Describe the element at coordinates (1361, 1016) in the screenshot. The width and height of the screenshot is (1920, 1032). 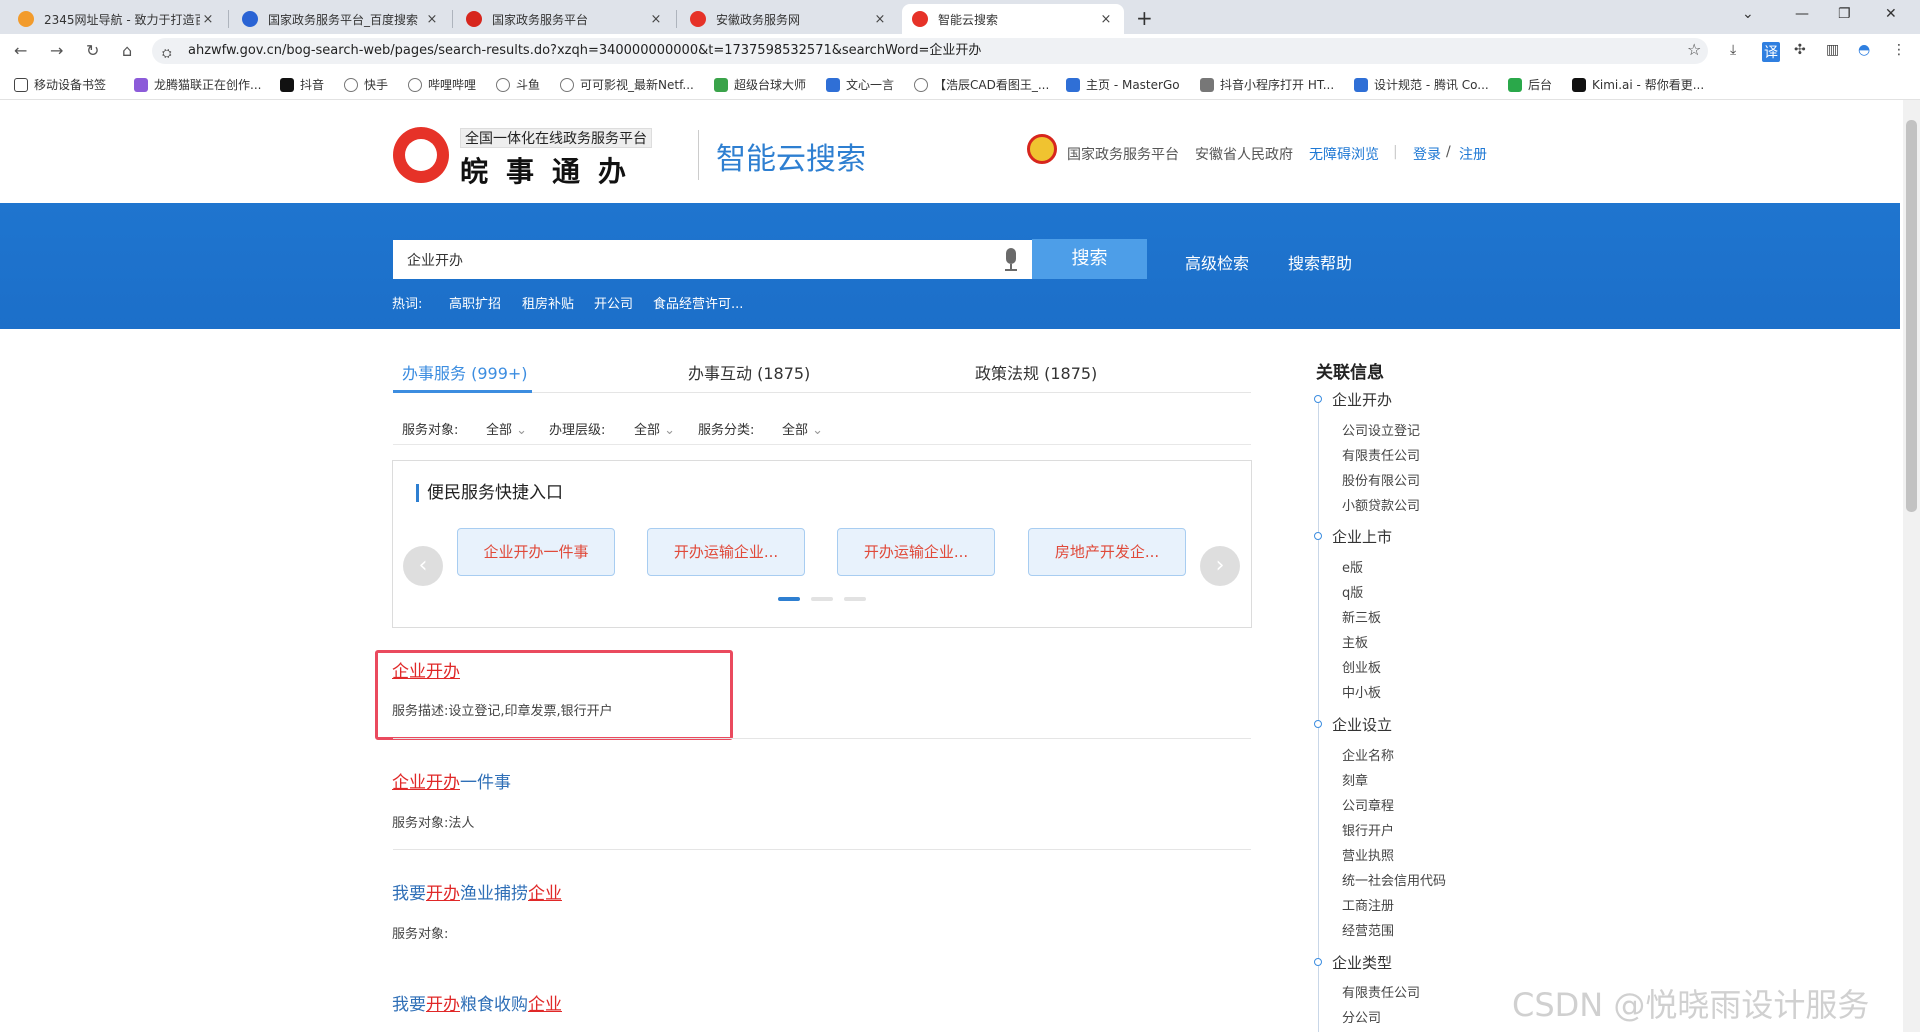
I see `related-item: 分公司` at that location.